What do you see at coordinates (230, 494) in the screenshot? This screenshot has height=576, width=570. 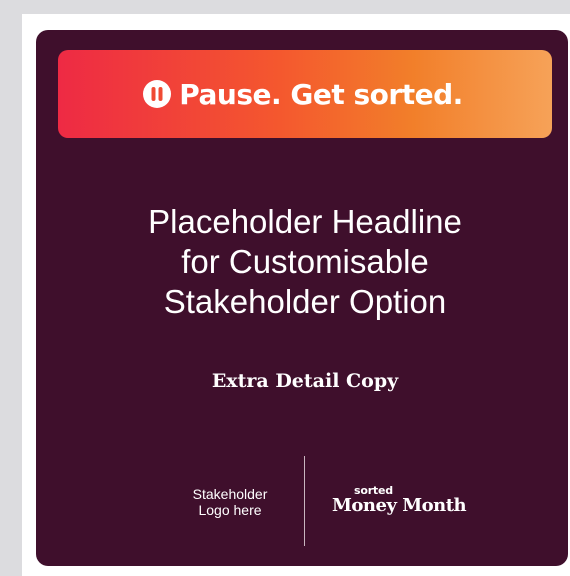 I see `stakeholder-logo-line-1: Stakeholder` at bounding box center [230, 494].